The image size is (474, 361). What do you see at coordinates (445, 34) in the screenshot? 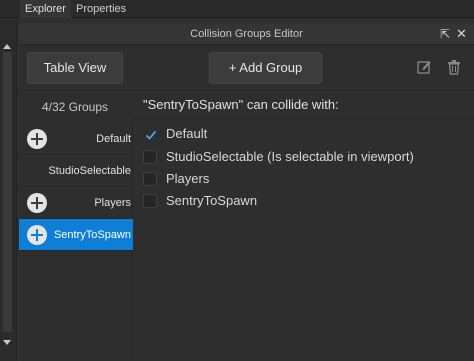
I see `popout-icon: ⇱` at bounding box center [445, 34].